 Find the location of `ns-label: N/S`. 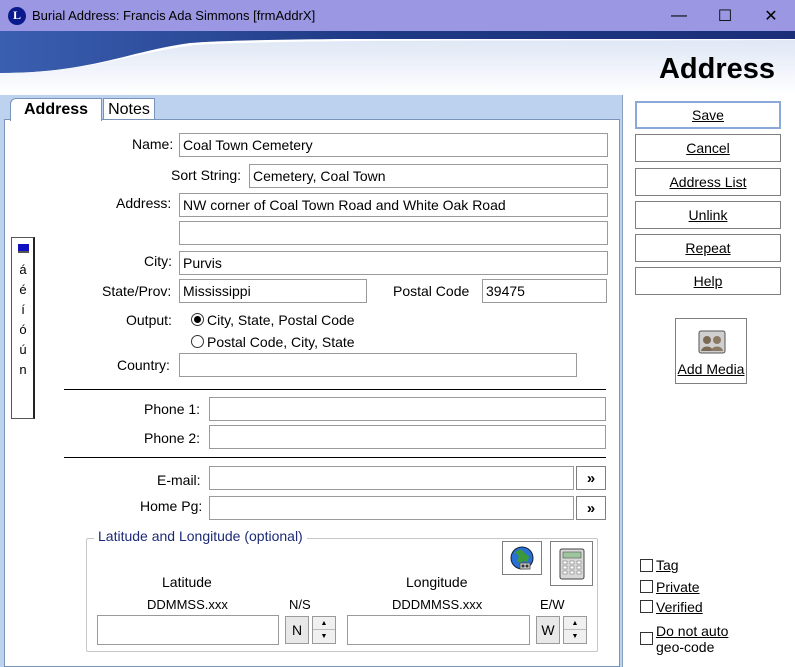

ns-label: N/S is located at coordinates (300, 604).